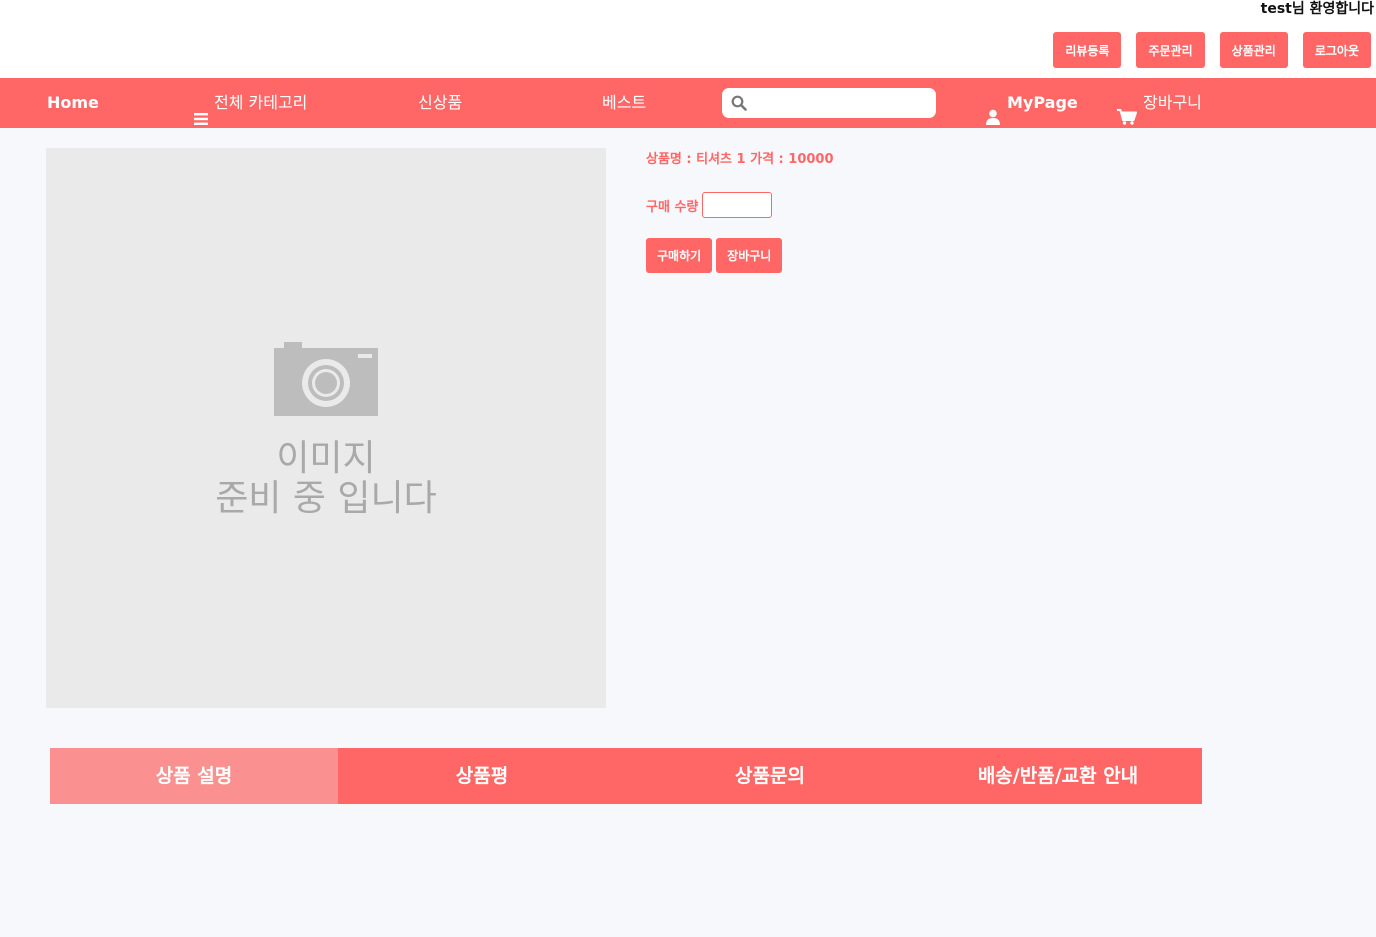 The image size is (1376, 937). I want to click on nav-home: Home, so click(73, 103).